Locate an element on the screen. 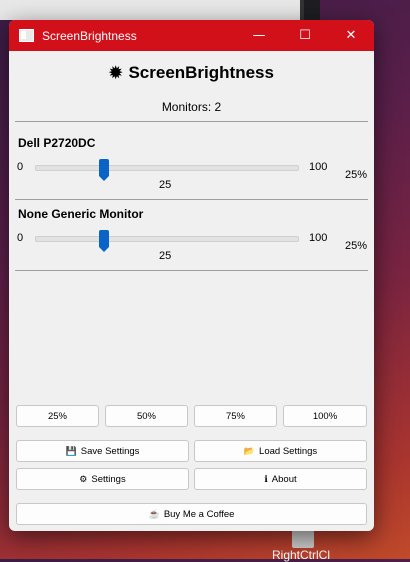 Image resolution: width=410 pixels, height=562 pixels. about-label: About is located at coordinates (284, 479).